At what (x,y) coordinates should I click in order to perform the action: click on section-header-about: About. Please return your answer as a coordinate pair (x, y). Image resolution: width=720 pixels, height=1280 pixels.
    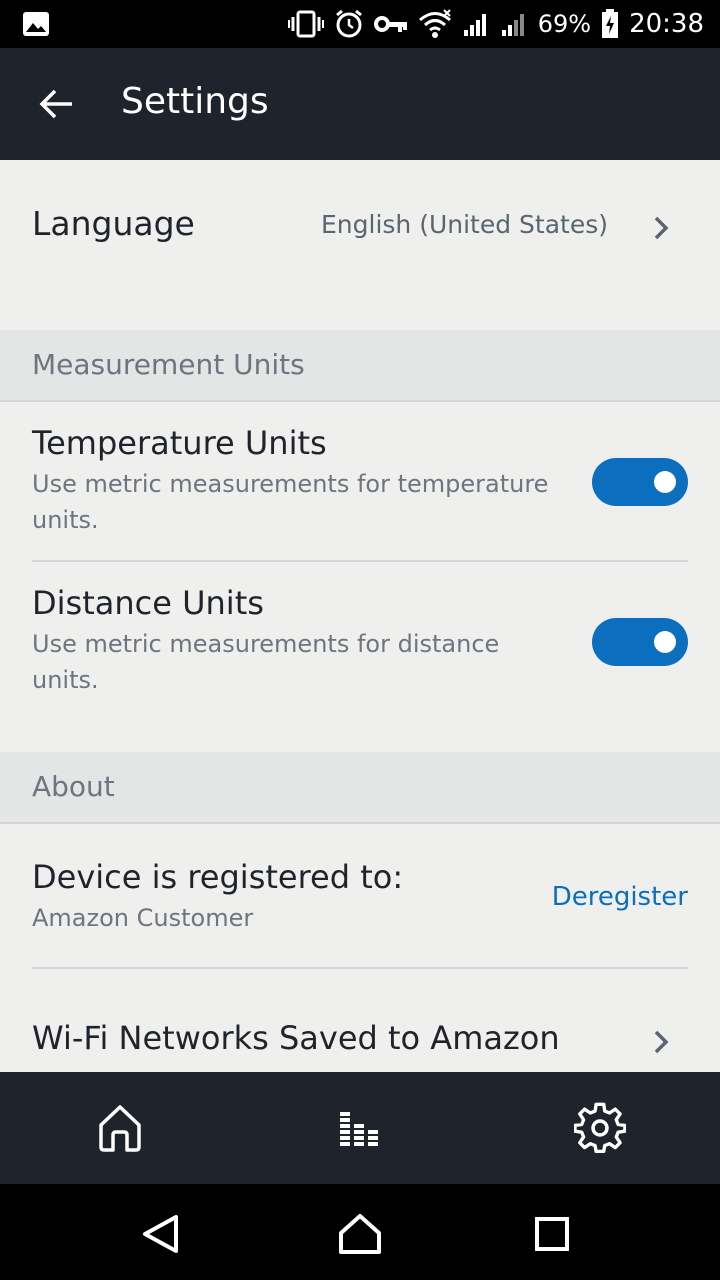
    Looking at the image, I should click on (360, 788).